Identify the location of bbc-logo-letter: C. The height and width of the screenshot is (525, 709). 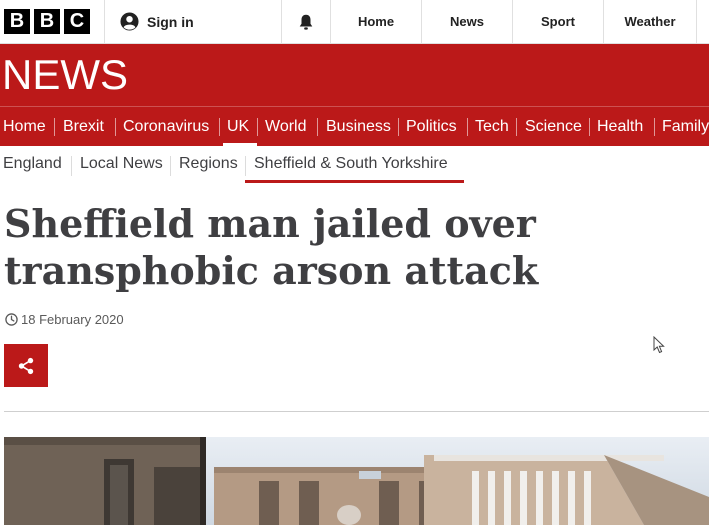
(77, 21).